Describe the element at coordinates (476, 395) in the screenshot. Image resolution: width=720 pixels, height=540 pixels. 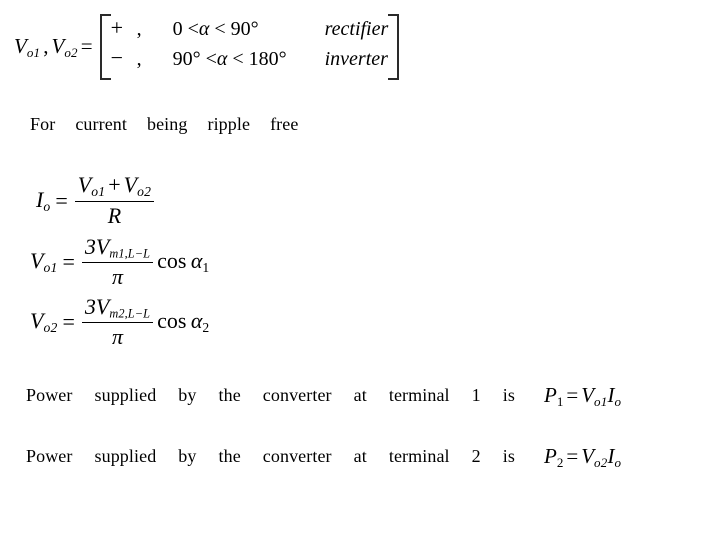
I see `word: 1` at that location.